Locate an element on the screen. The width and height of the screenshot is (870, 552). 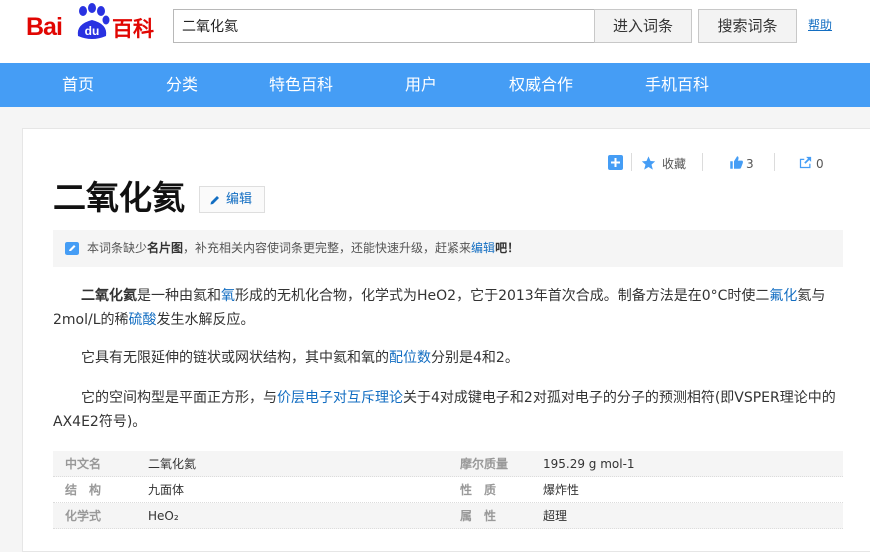
summary-paragraph-2: 它具有无限延伸的链状或网状结构，其中氦和氧的配位数分别是4和2。 is located at coordinates (448, 358).